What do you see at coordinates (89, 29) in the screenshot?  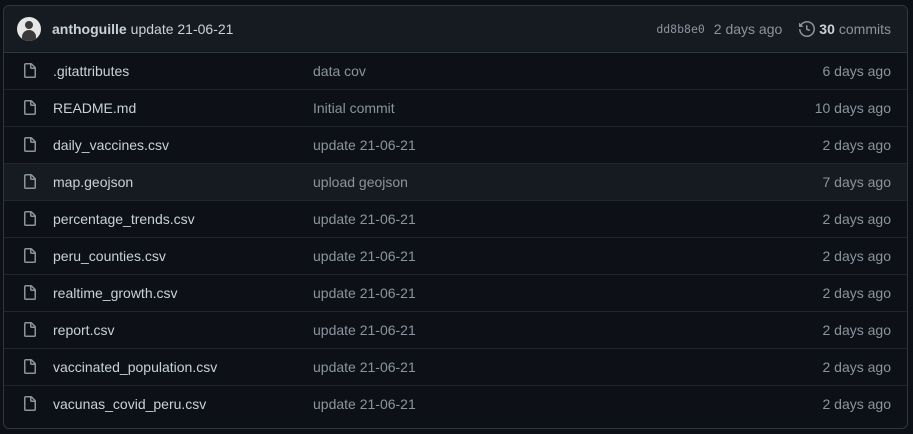 I see `commit-author-link: anthoguille` at bounding box center [89, 29].